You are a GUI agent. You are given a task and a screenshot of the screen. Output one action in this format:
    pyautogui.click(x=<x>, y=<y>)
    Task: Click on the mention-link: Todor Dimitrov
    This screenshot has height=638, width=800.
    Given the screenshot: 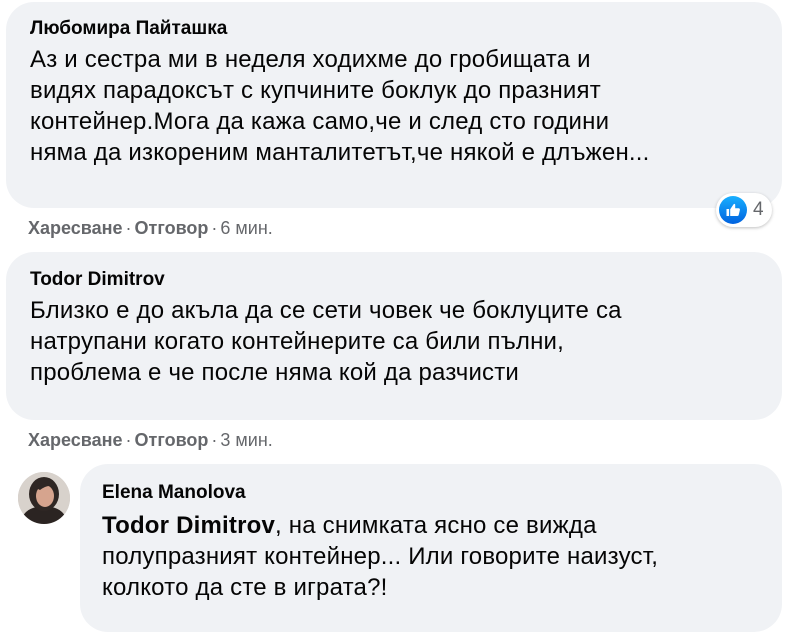 What is the action you would take?
    pyautogui.click(x=188, y=525)
    